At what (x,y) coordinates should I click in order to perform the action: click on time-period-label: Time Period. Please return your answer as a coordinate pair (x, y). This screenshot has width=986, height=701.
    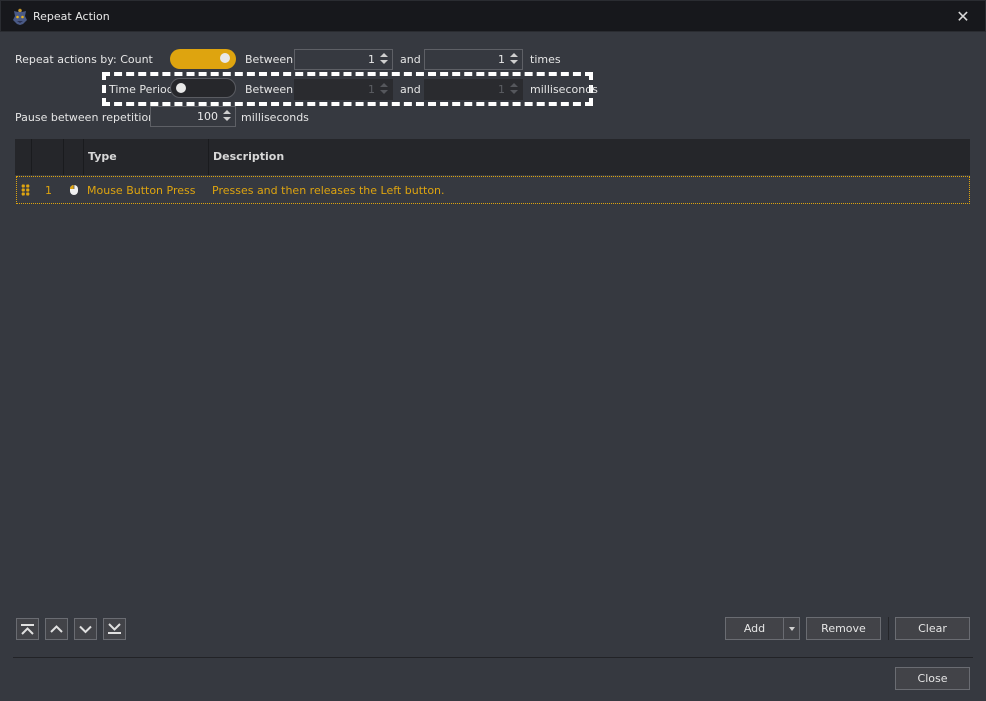
    Looking at the image, I should click on (141, 89).